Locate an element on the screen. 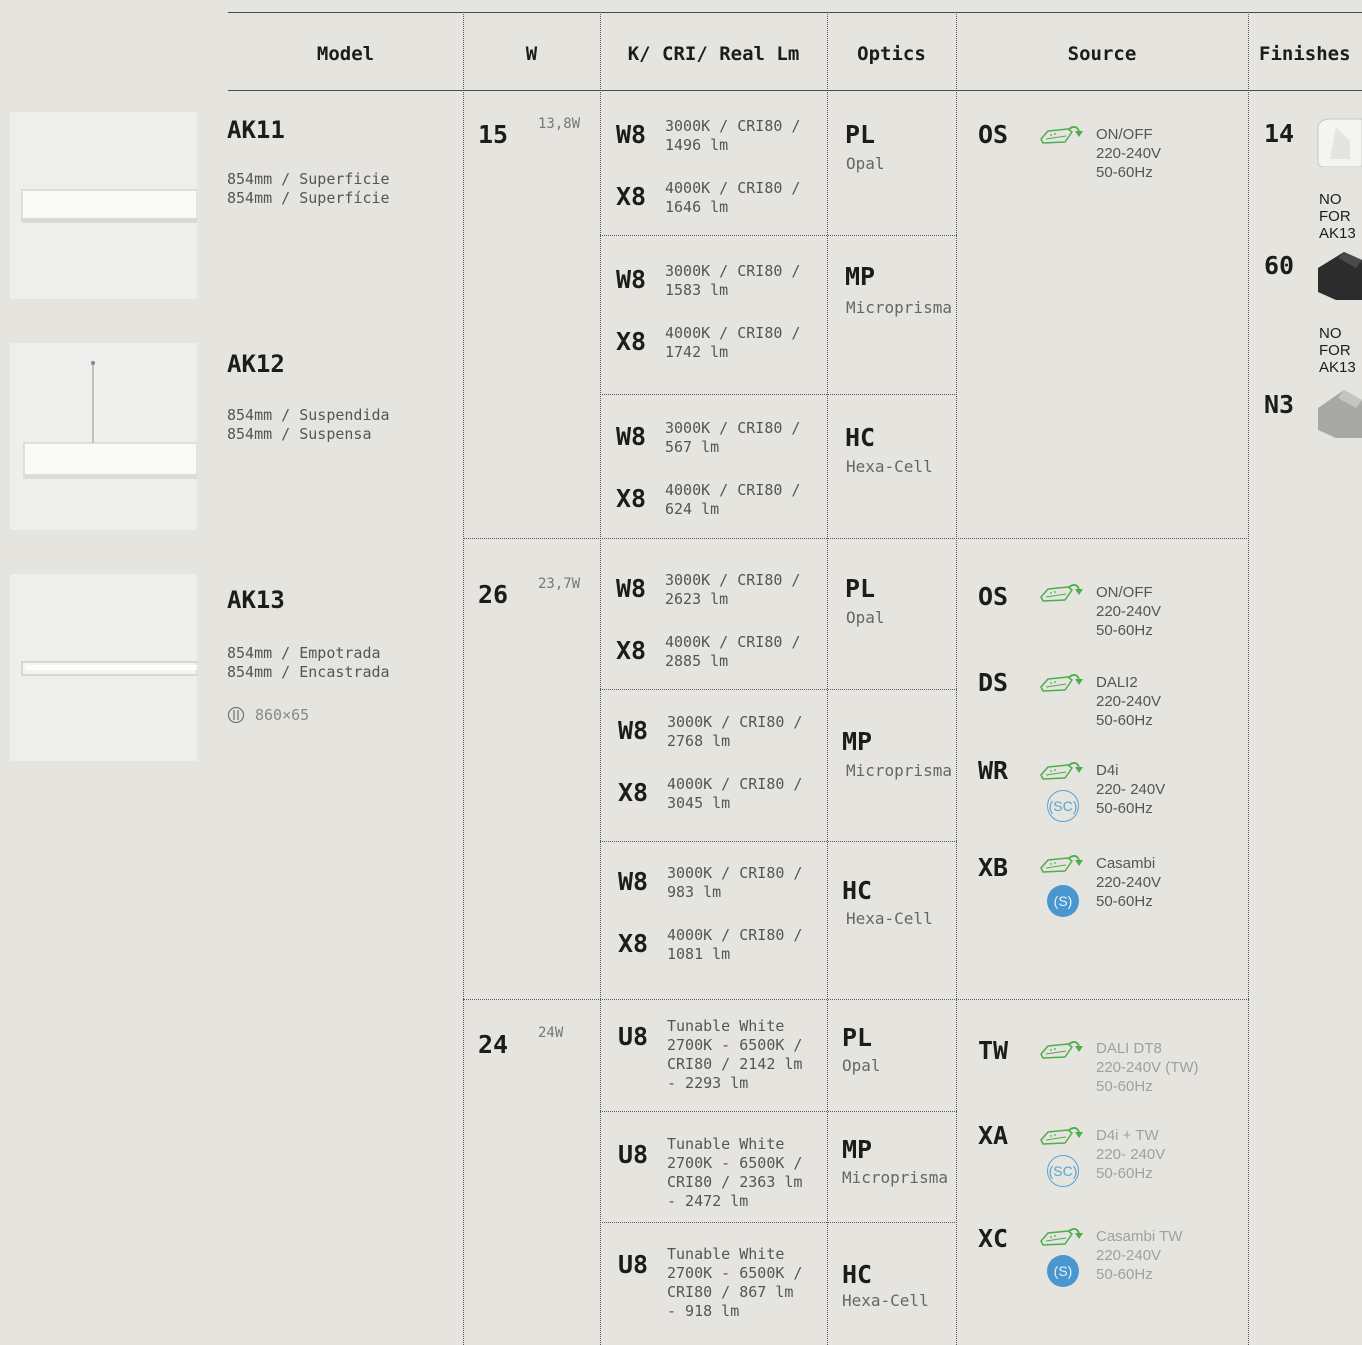 Image resolution: width=1362 pixels, height=1345 pixels. source-code: XA is located at coordinates (993, 1135).